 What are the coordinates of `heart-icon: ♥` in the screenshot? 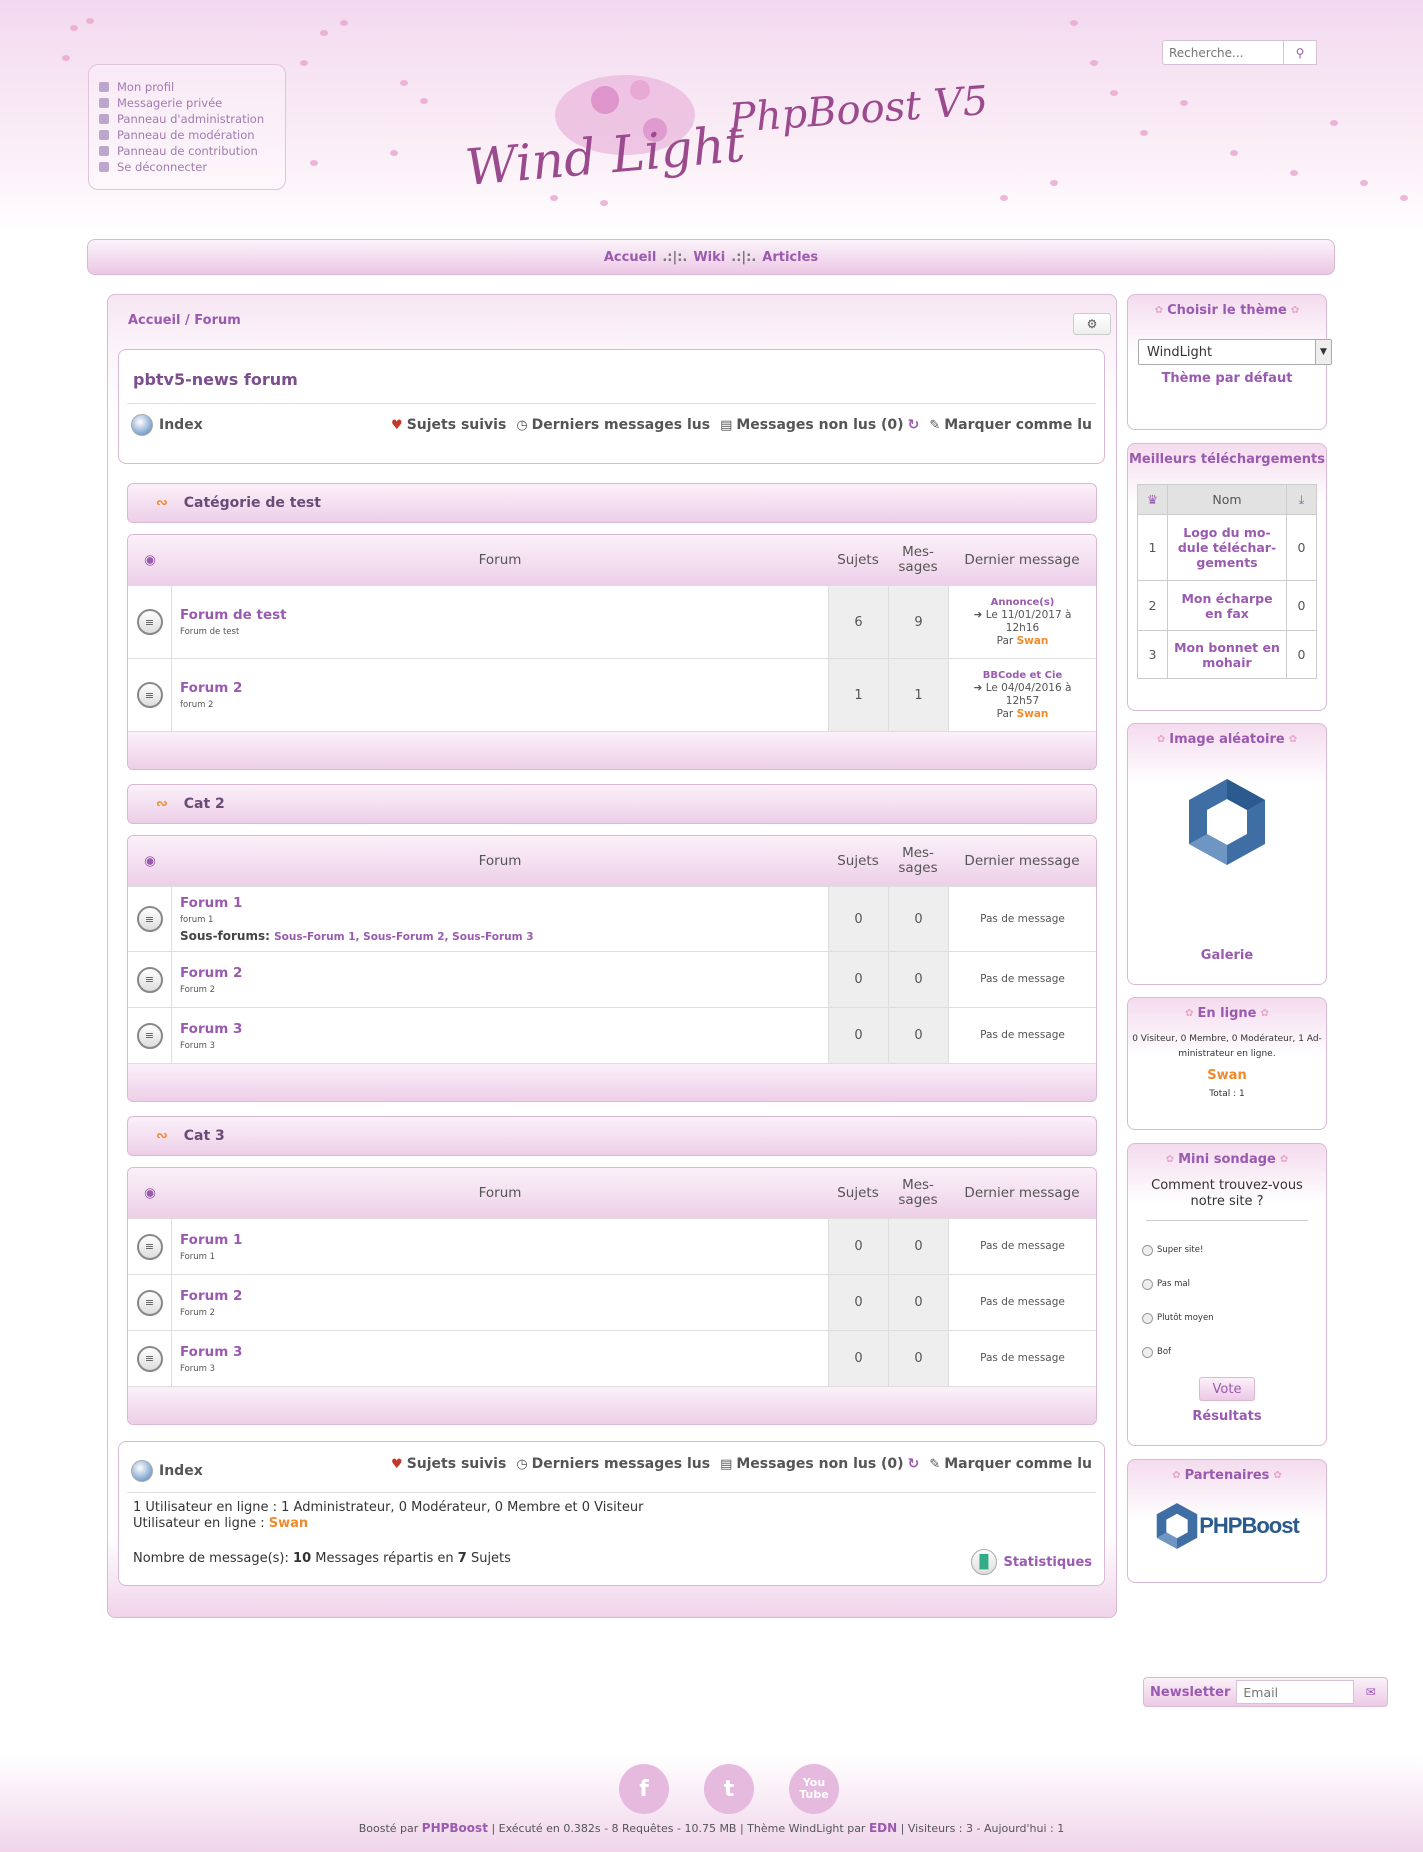 It's located at (397, 1464).